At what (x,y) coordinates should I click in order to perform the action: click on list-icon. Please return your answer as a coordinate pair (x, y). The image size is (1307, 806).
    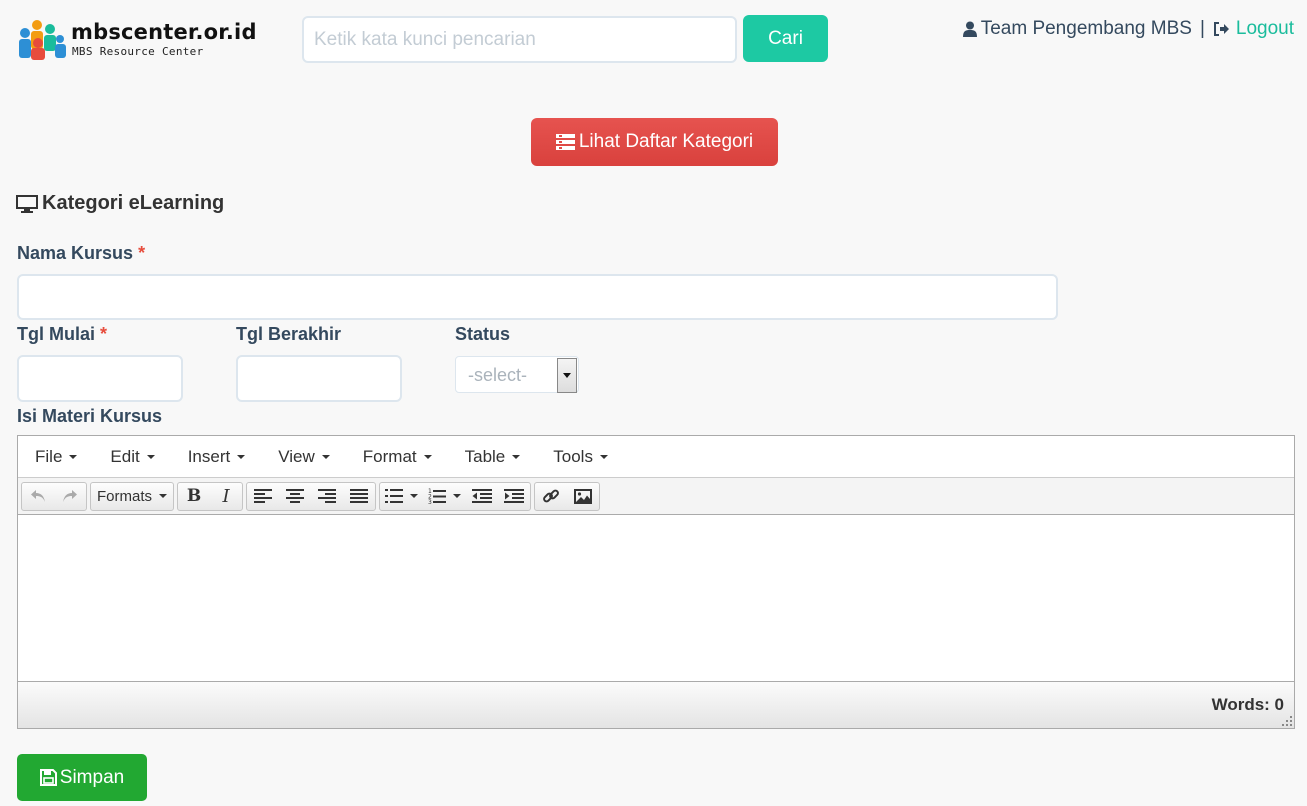
    Looking at the image, I should click on (565, 142).